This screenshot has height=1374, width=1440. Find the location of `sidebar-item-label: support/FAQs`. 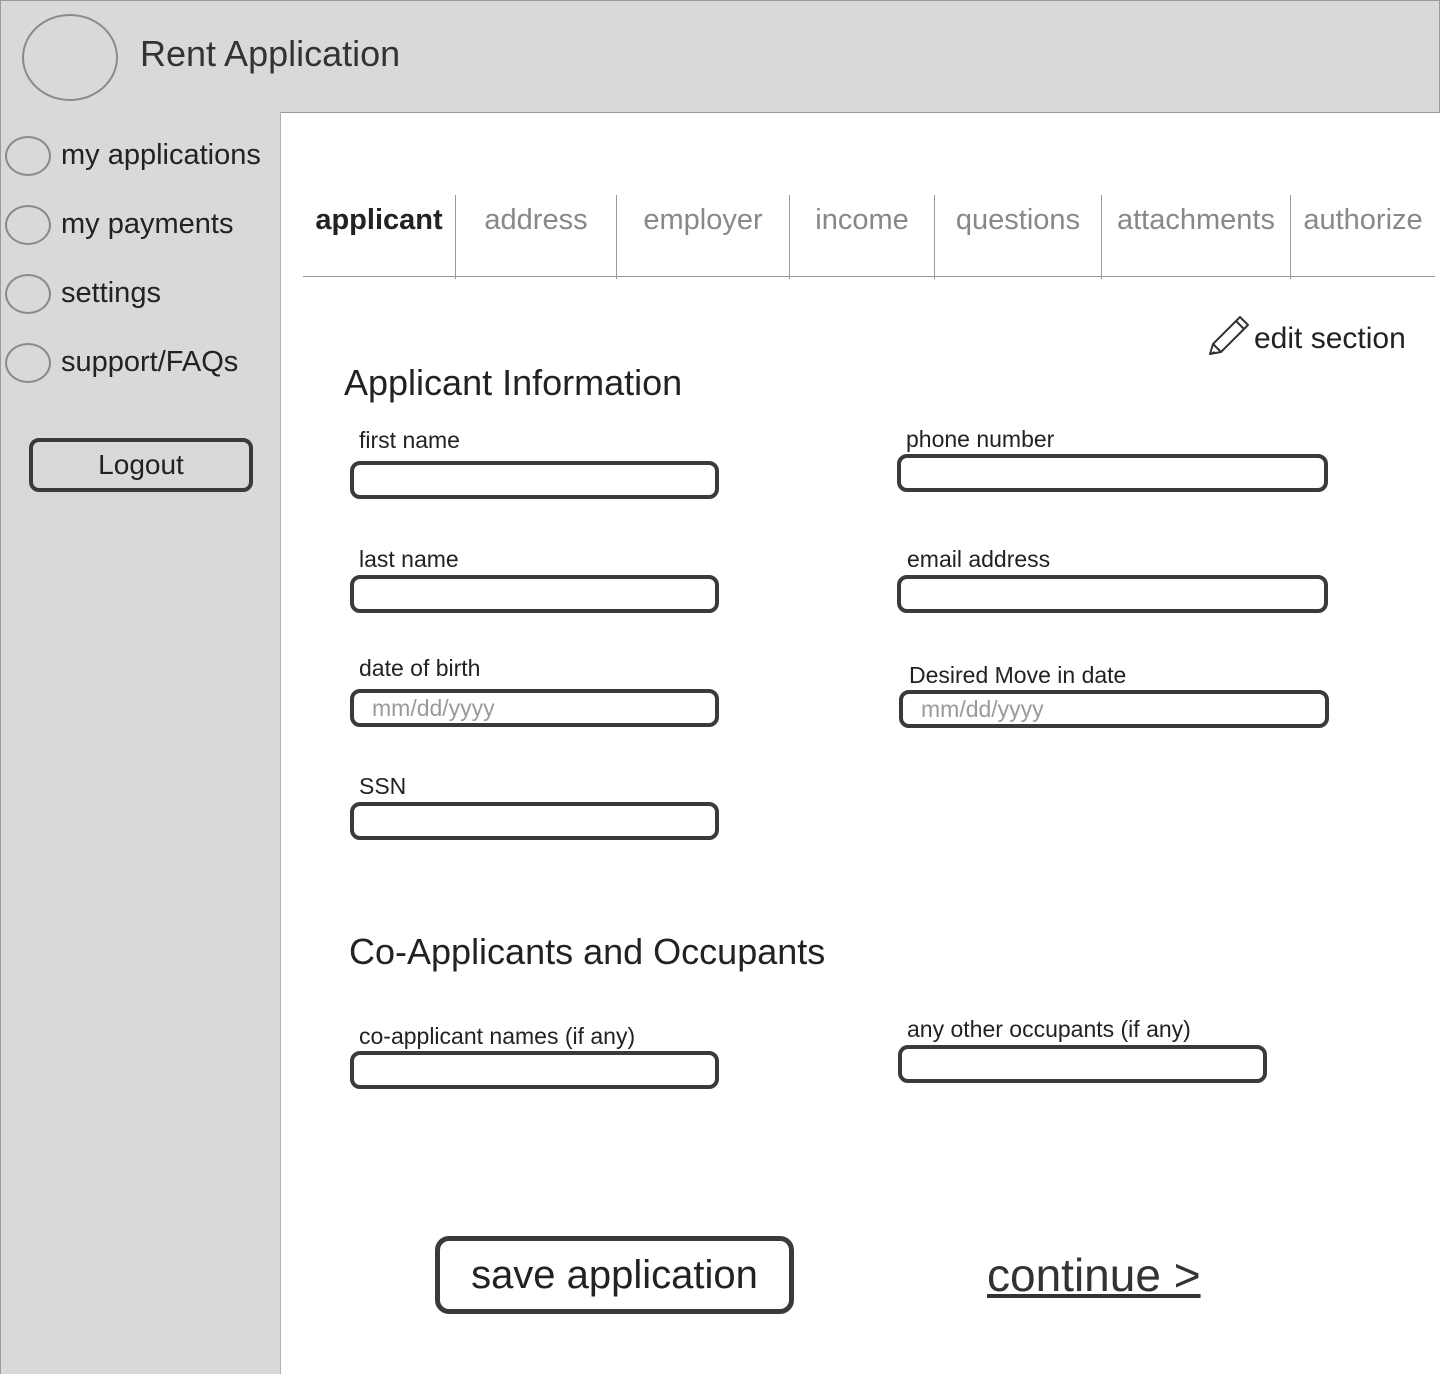

sidebar-item-label: support/FAQs is located at coordinates (150, 362).